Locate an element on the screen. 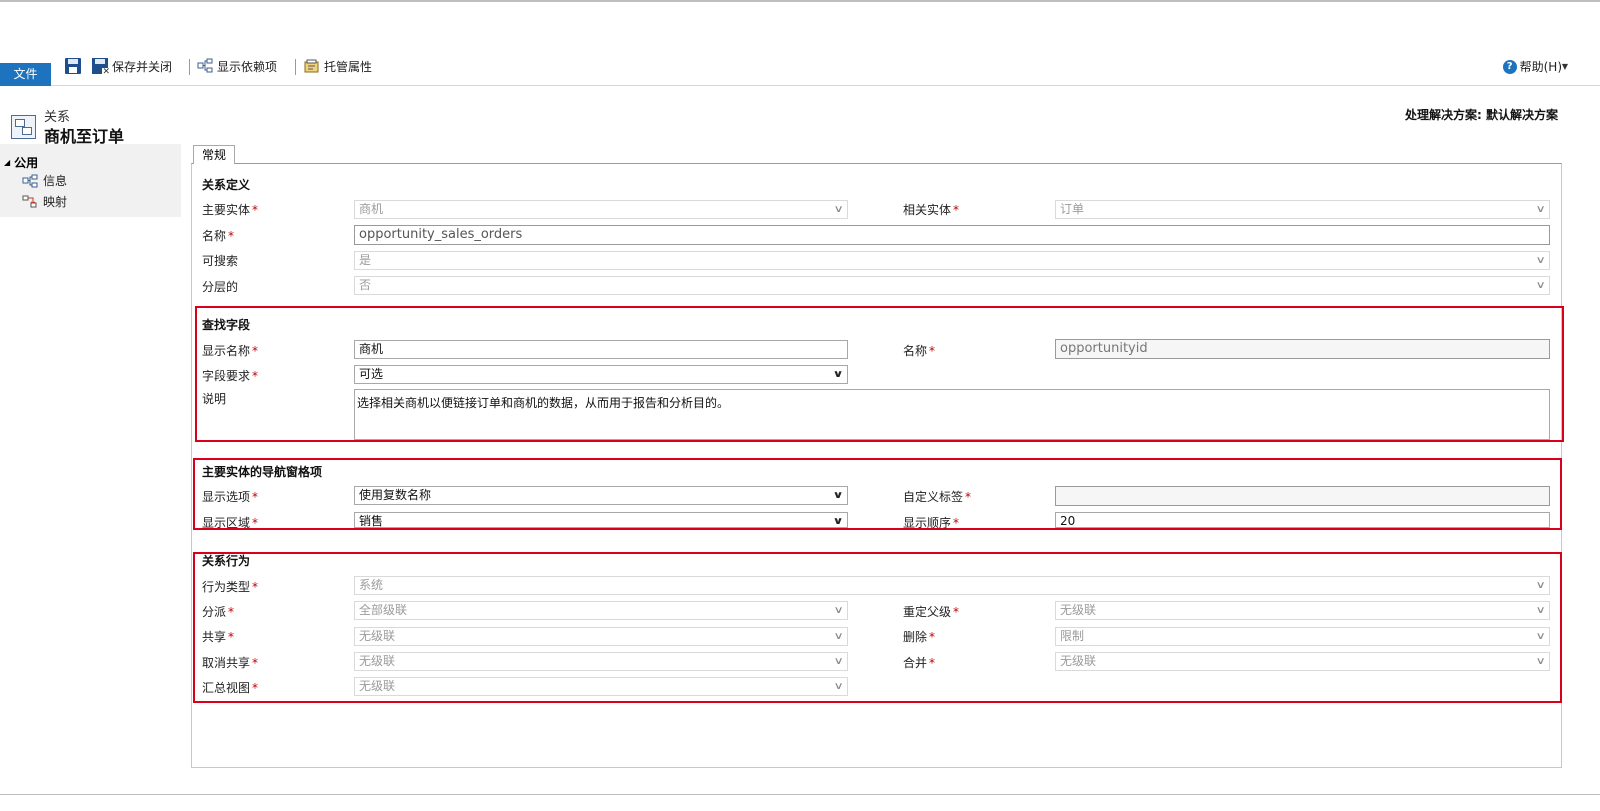  description-label: 说明 is located at coordinates (214, 399).